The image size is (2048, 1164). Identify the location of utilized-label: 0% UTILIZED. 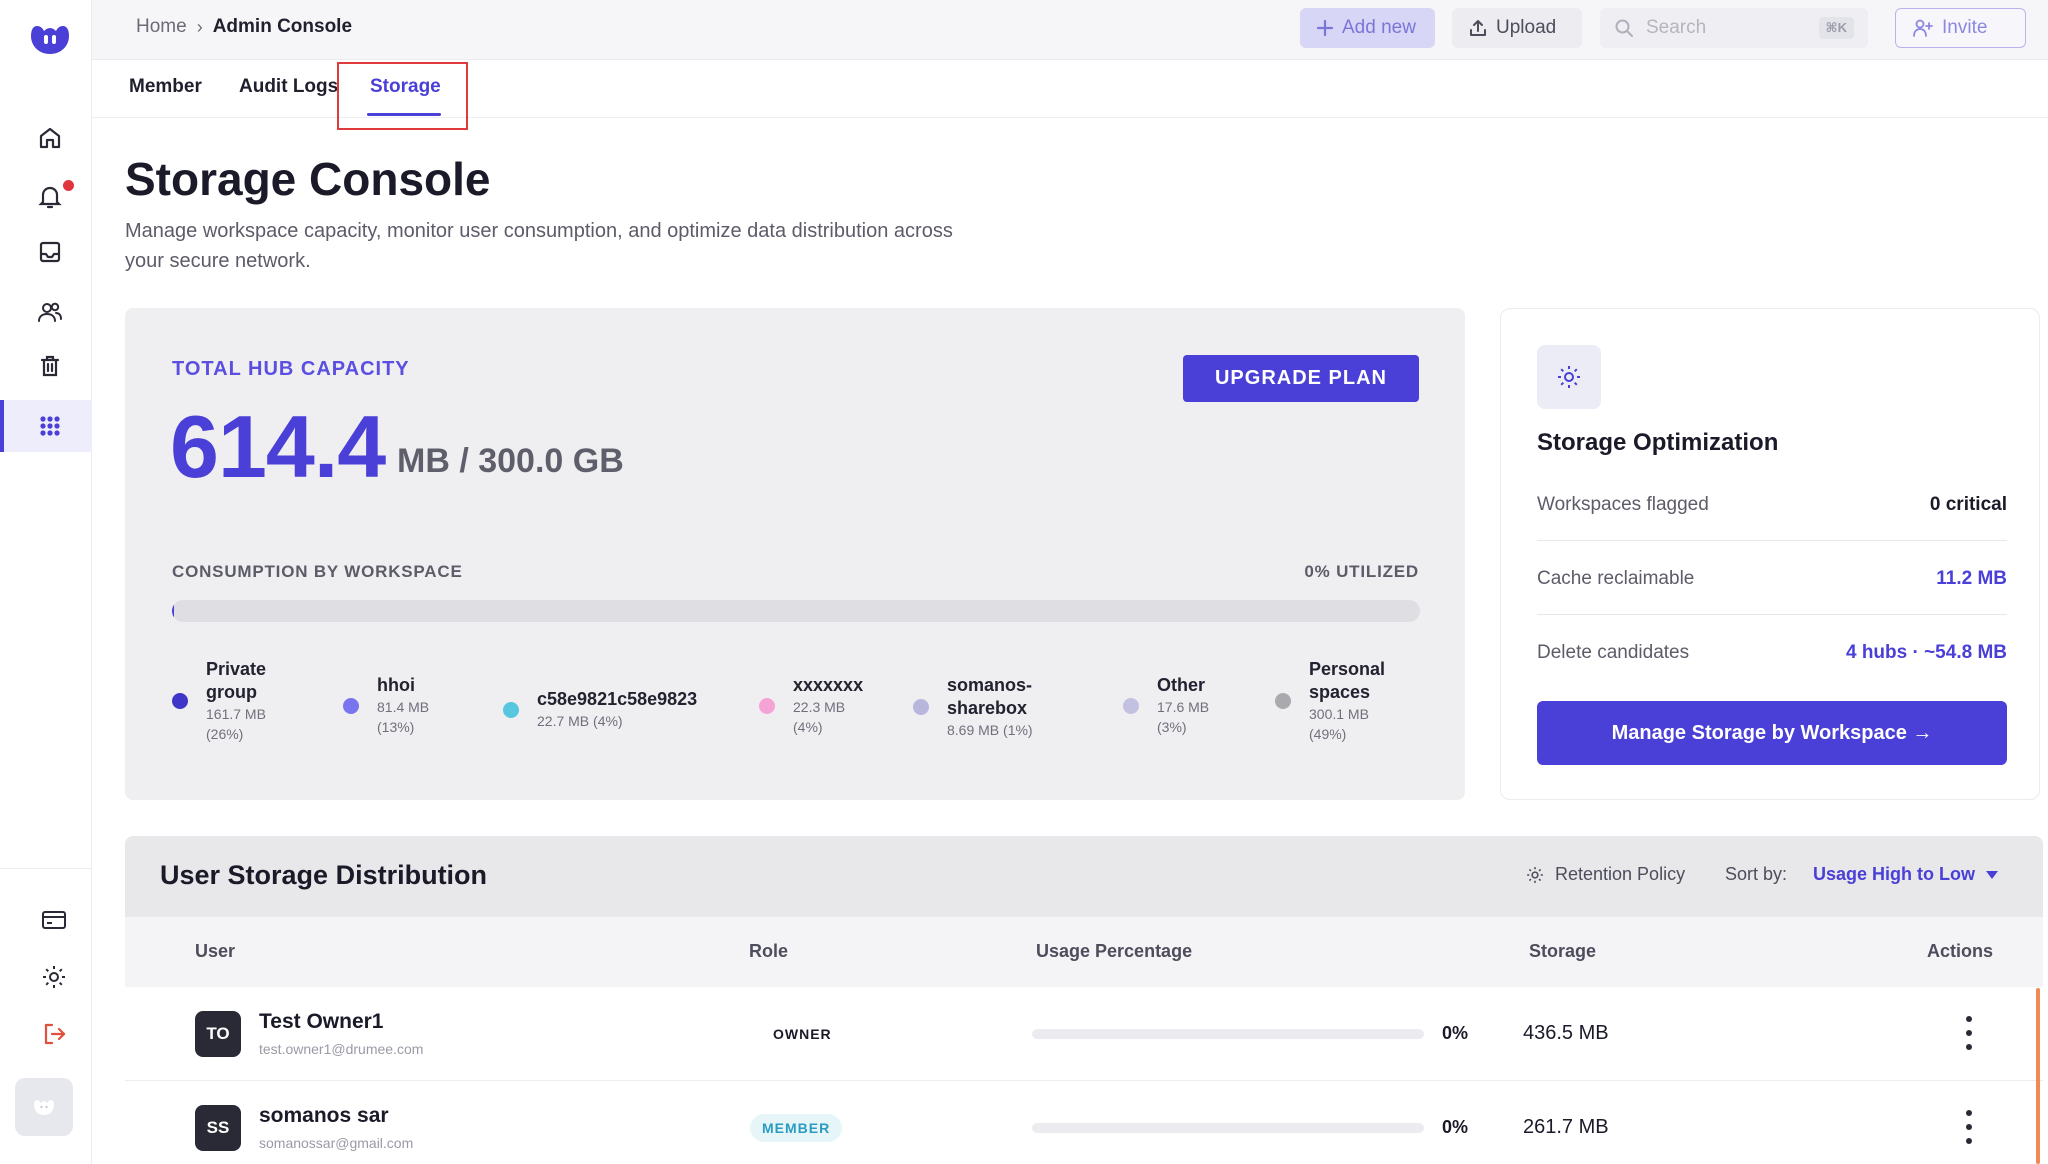
(1361, 571).